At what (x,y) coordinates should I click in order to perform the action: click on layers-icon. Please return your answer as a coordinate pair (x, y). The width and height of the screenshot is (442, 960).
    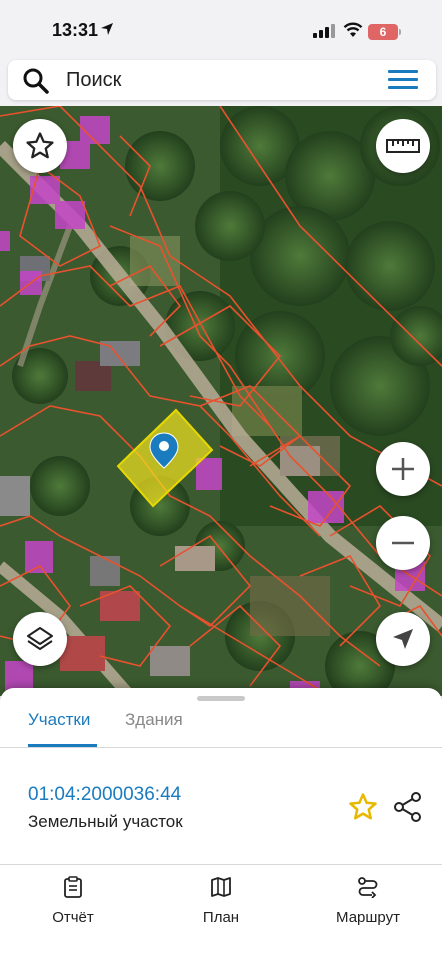
    Looking at the image, I should click on (40, 638).